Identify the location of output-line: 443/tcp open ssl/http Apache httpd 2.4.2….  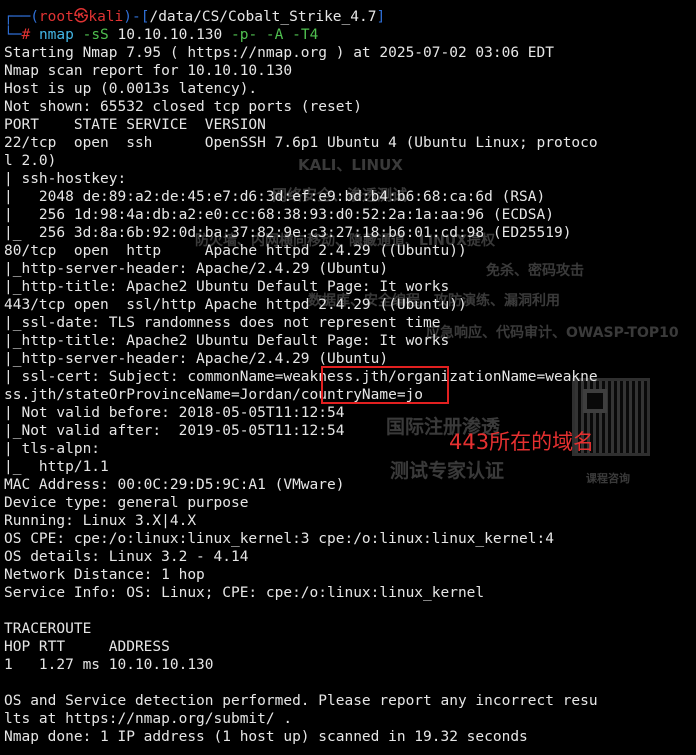
(235, 305).